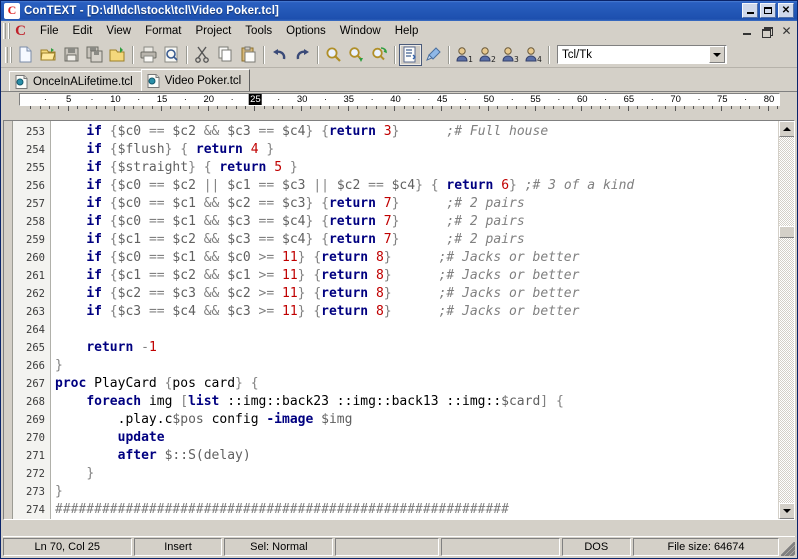  What do you see at coordinates (414, 168) in the screenshot?
I see `code-line: if {$straight} { return 5 }` at bounding box center [414, 168].